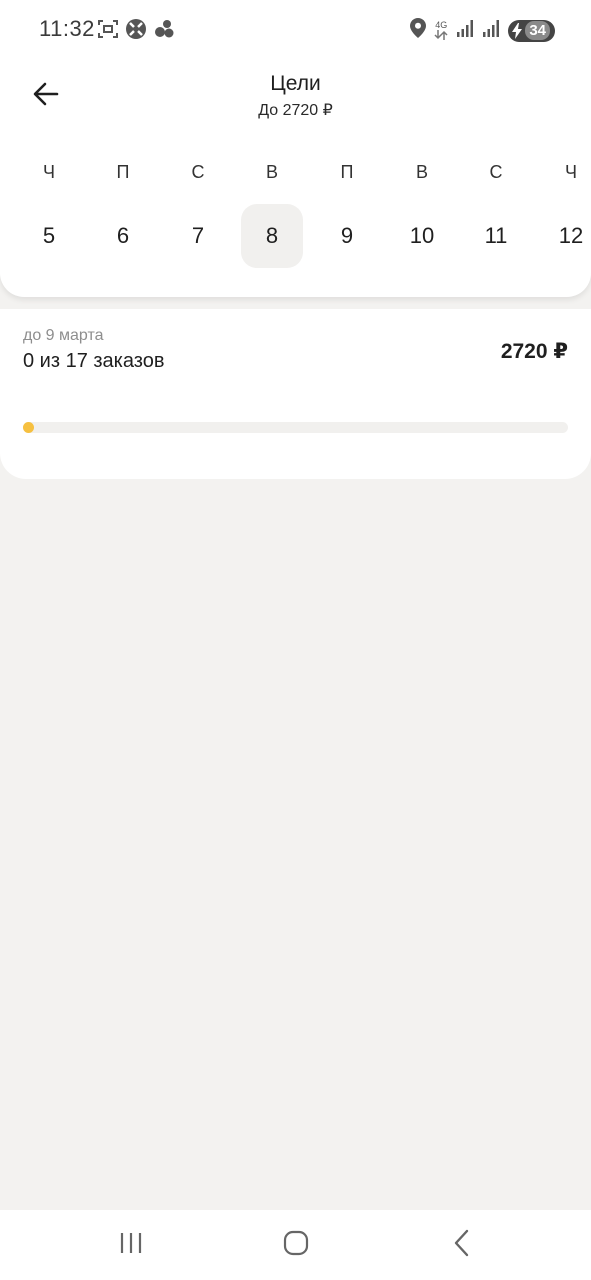  Describe the element at coordinates (164, 31) in the screenshot. I see `dots-cluster-icon` at that location.